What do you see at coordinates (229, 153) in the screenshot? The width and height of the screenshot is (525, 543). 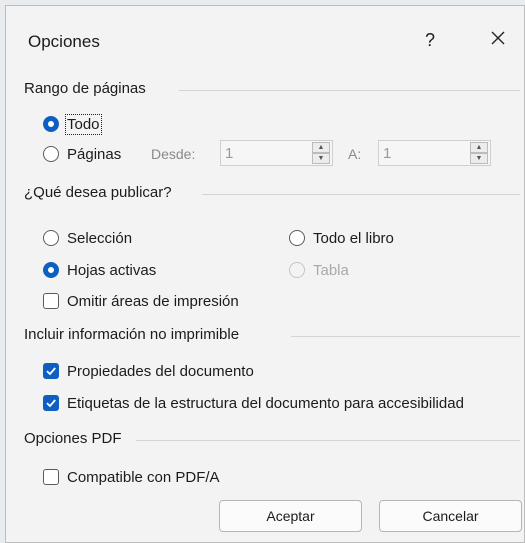 I see `from-value: 1` at bounding box center [229, 153].